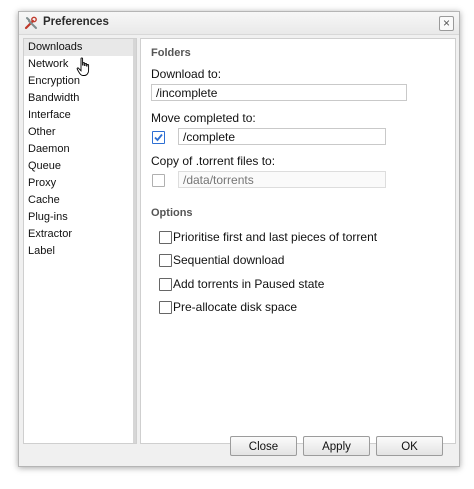 The height and width of the screenshot is (489, 474). I want to click on prioritise-pieces-checkbox, so click(165, 237).